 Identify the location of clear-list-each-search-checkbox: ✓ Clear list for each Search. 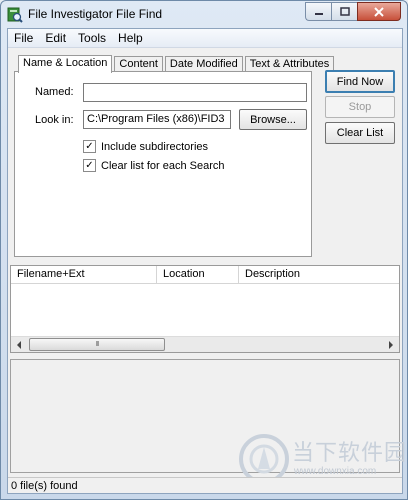
(154, 165).